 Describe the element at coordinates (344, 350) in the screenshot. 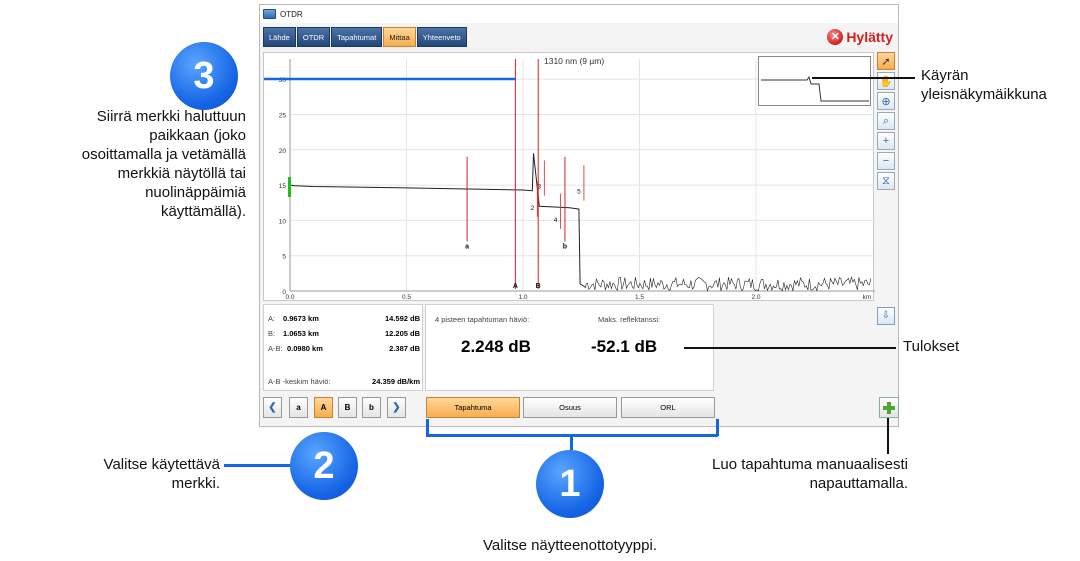

I see `marker-row-ab: A-B: 0.0980 km 2.387 dB` at that location.